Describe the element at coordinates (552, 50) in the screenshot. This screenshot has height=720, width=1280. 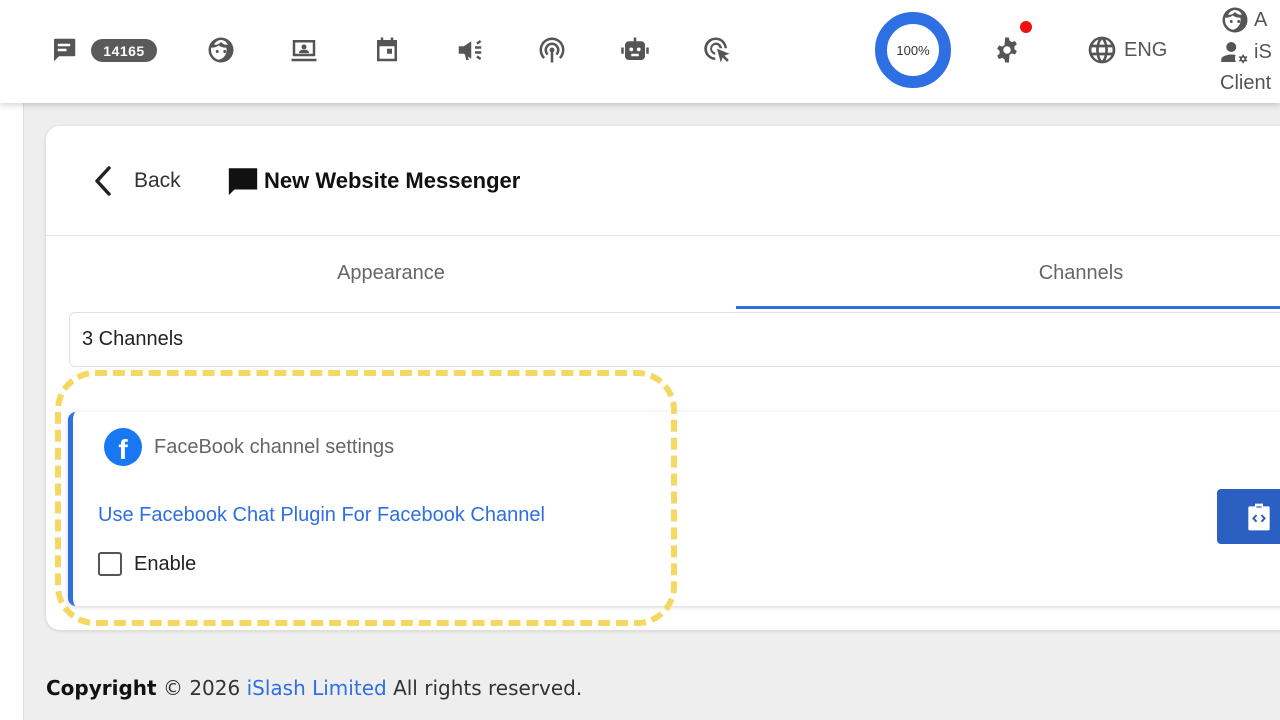
I see `broadcast-icon` at that location.